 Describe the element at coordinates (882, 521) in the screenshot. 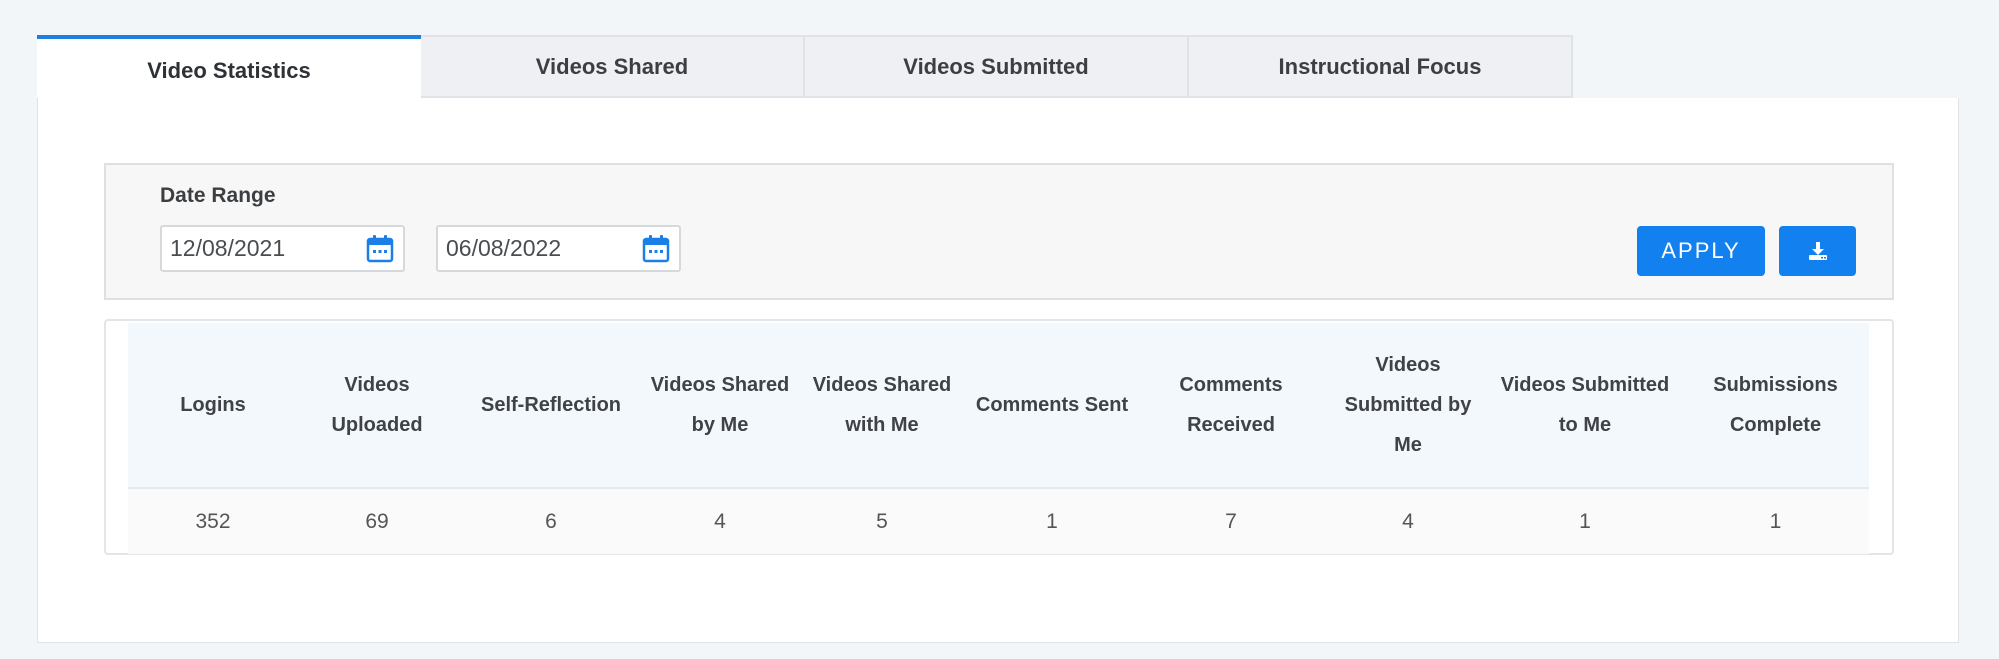

I see `table-cell: 5` at that location.